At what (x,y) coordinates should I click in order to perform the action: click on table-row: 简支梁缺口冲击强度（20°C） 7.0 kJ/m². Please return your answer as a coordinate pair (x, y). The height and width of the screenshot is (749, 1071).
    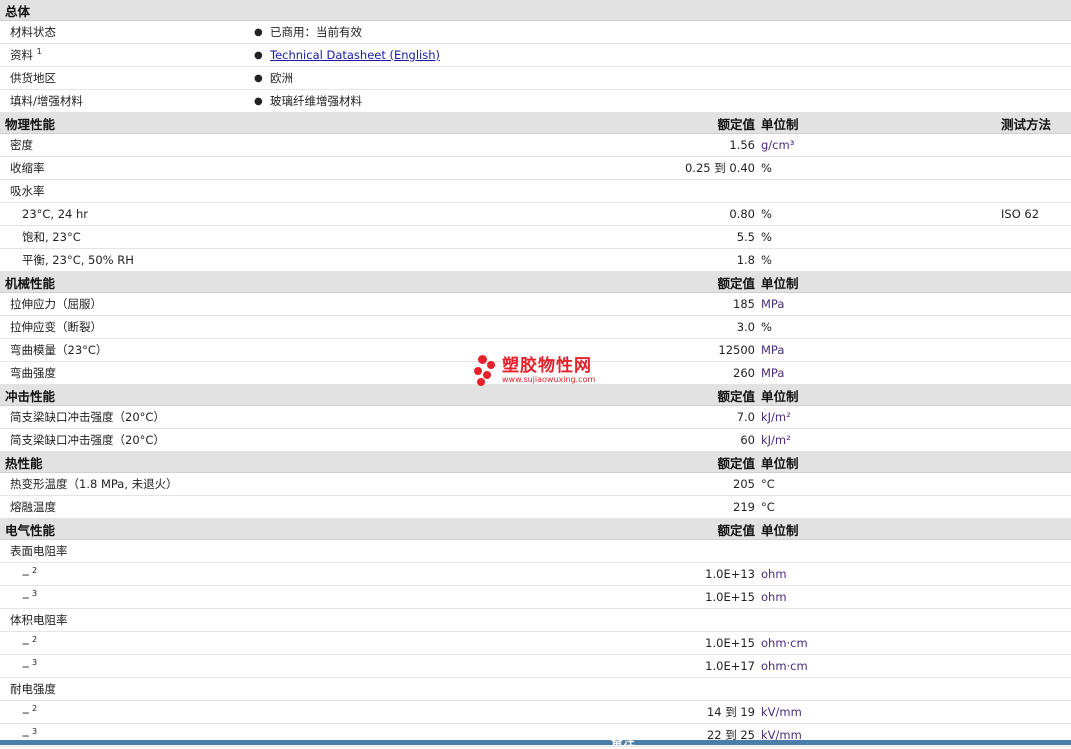
    Looking at the image, I should click on (535, 417).